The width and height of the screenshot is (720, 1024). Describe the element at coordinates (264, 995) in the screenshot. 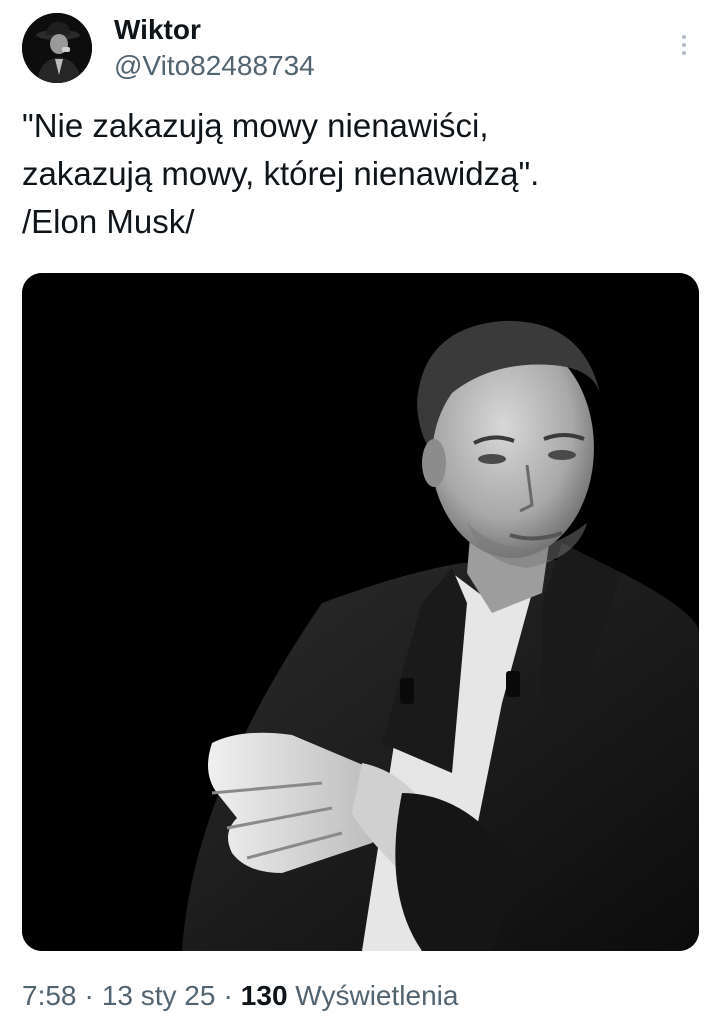

I see `views-count: 130` at that location.